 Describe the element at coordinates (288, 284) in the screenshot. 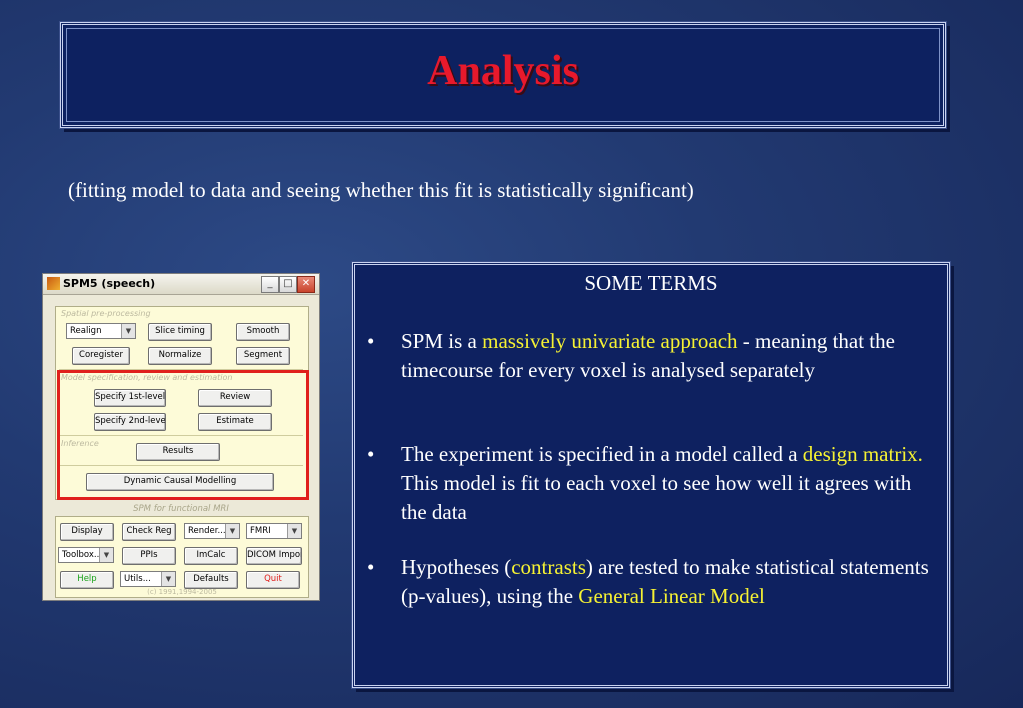

I see `maximize-button: □` at that location.